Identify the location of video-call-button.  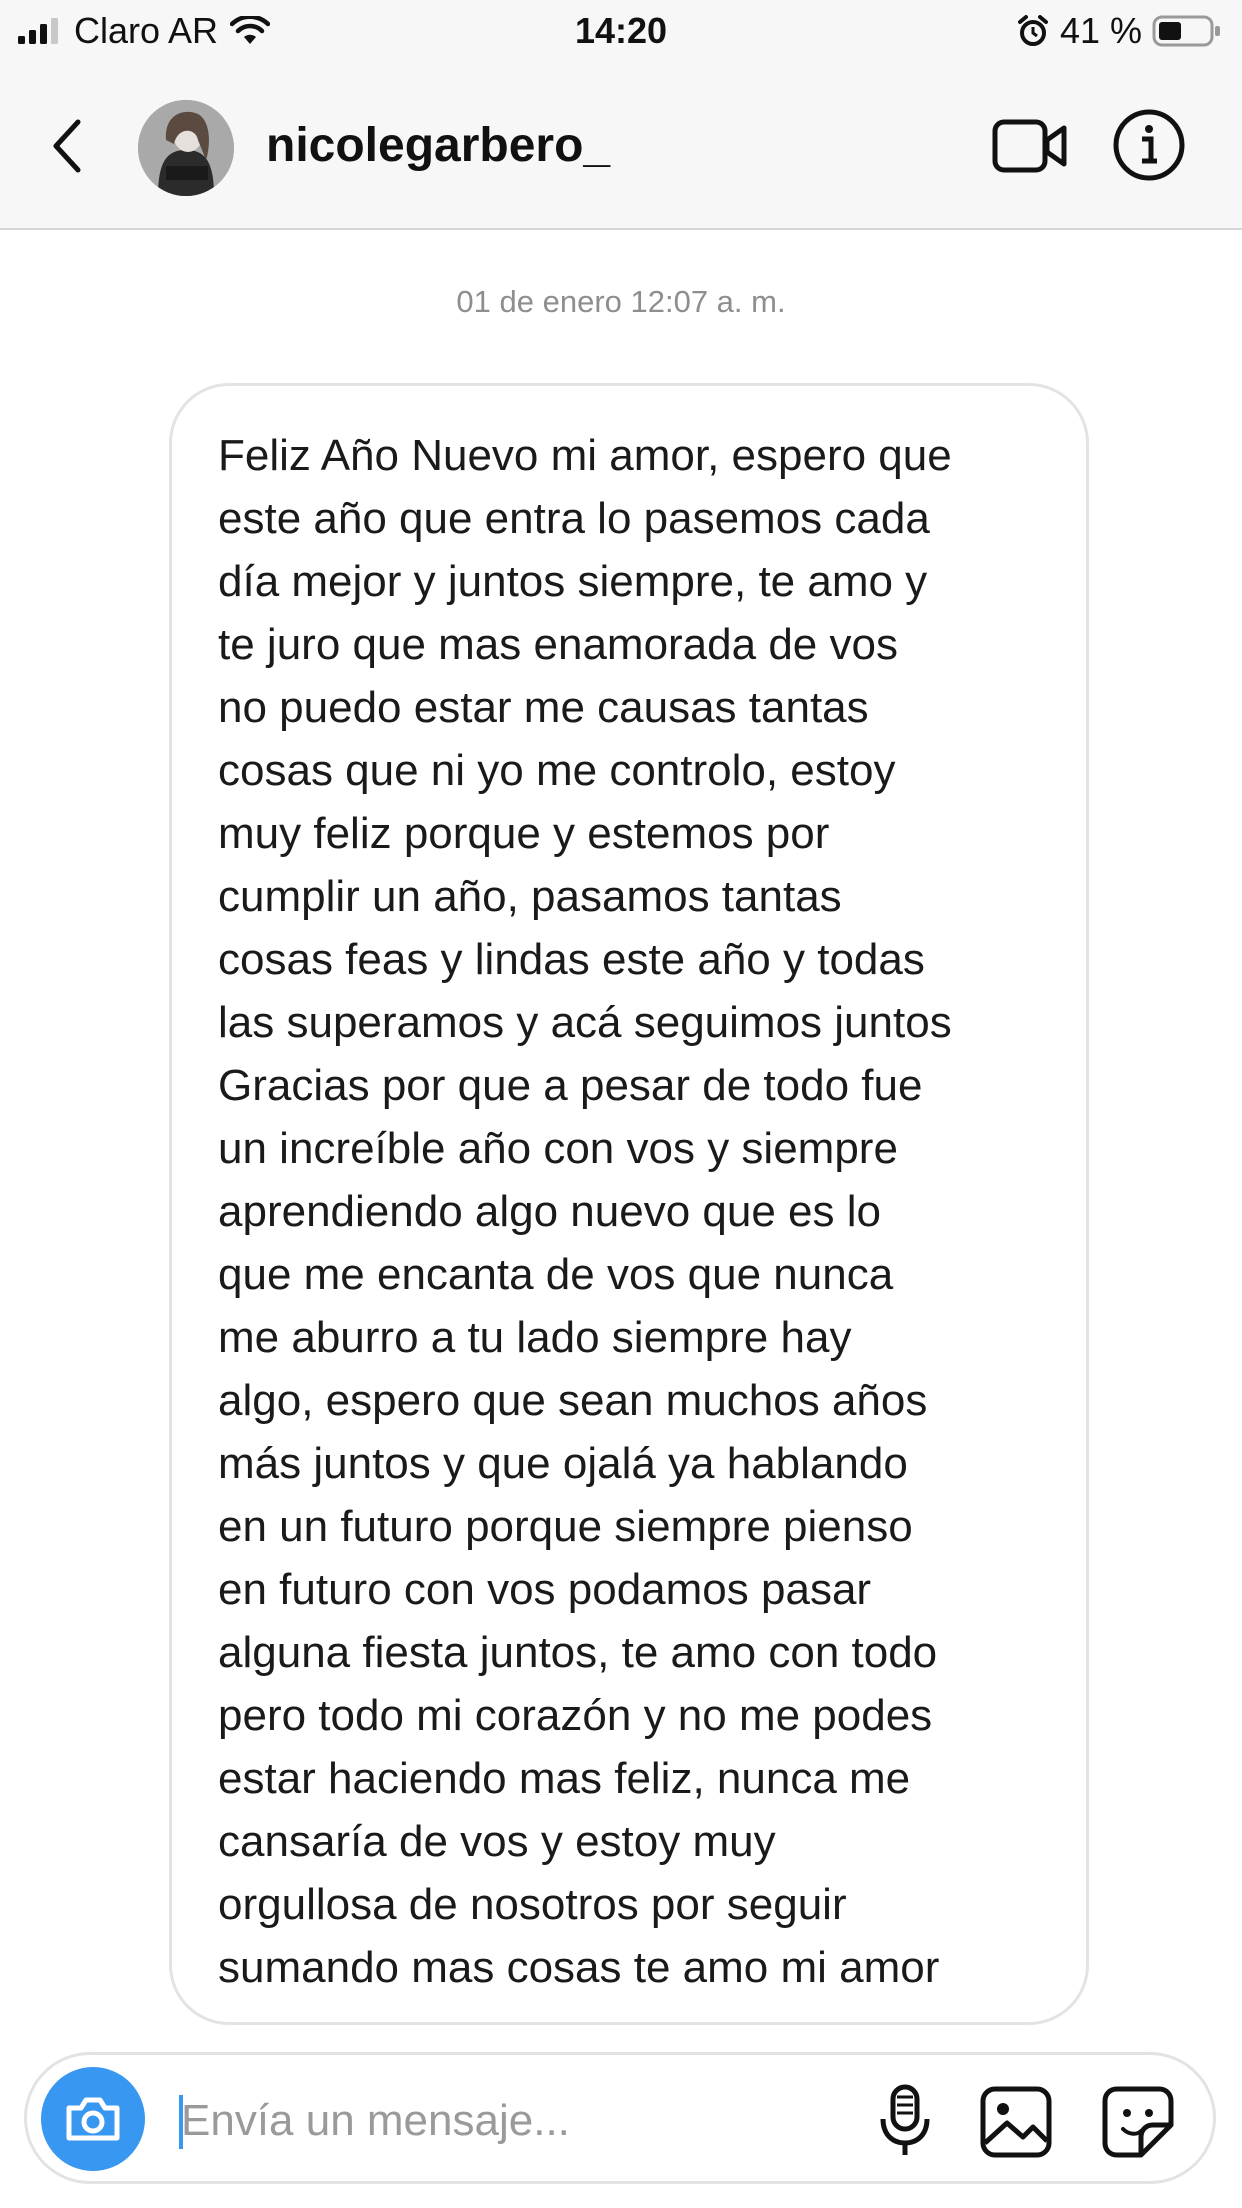
(1030, 146).